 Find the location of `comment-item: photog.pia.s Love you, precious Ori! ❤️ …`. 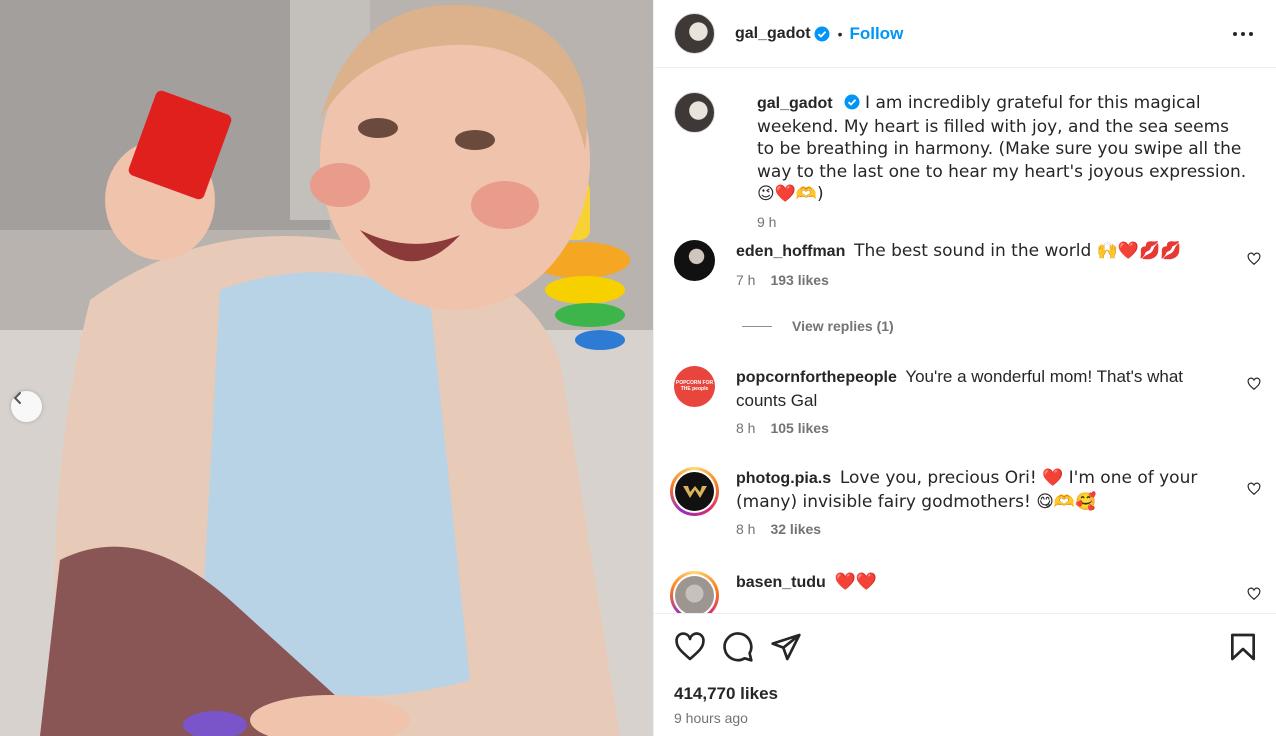

comment-item: photog.pia.s Love you, precious Ori! ❤️ … is located at coordinates (967, 502).